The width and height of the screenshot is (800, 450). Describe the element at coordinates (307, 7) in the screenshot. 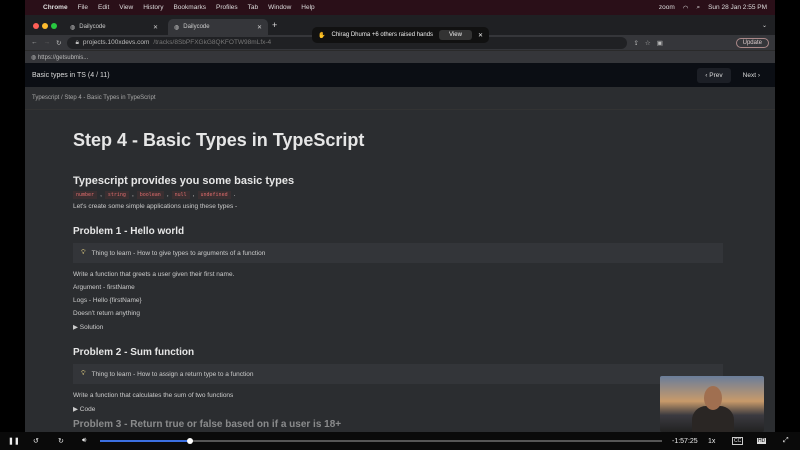

I see `menu-help: Help` at that location.